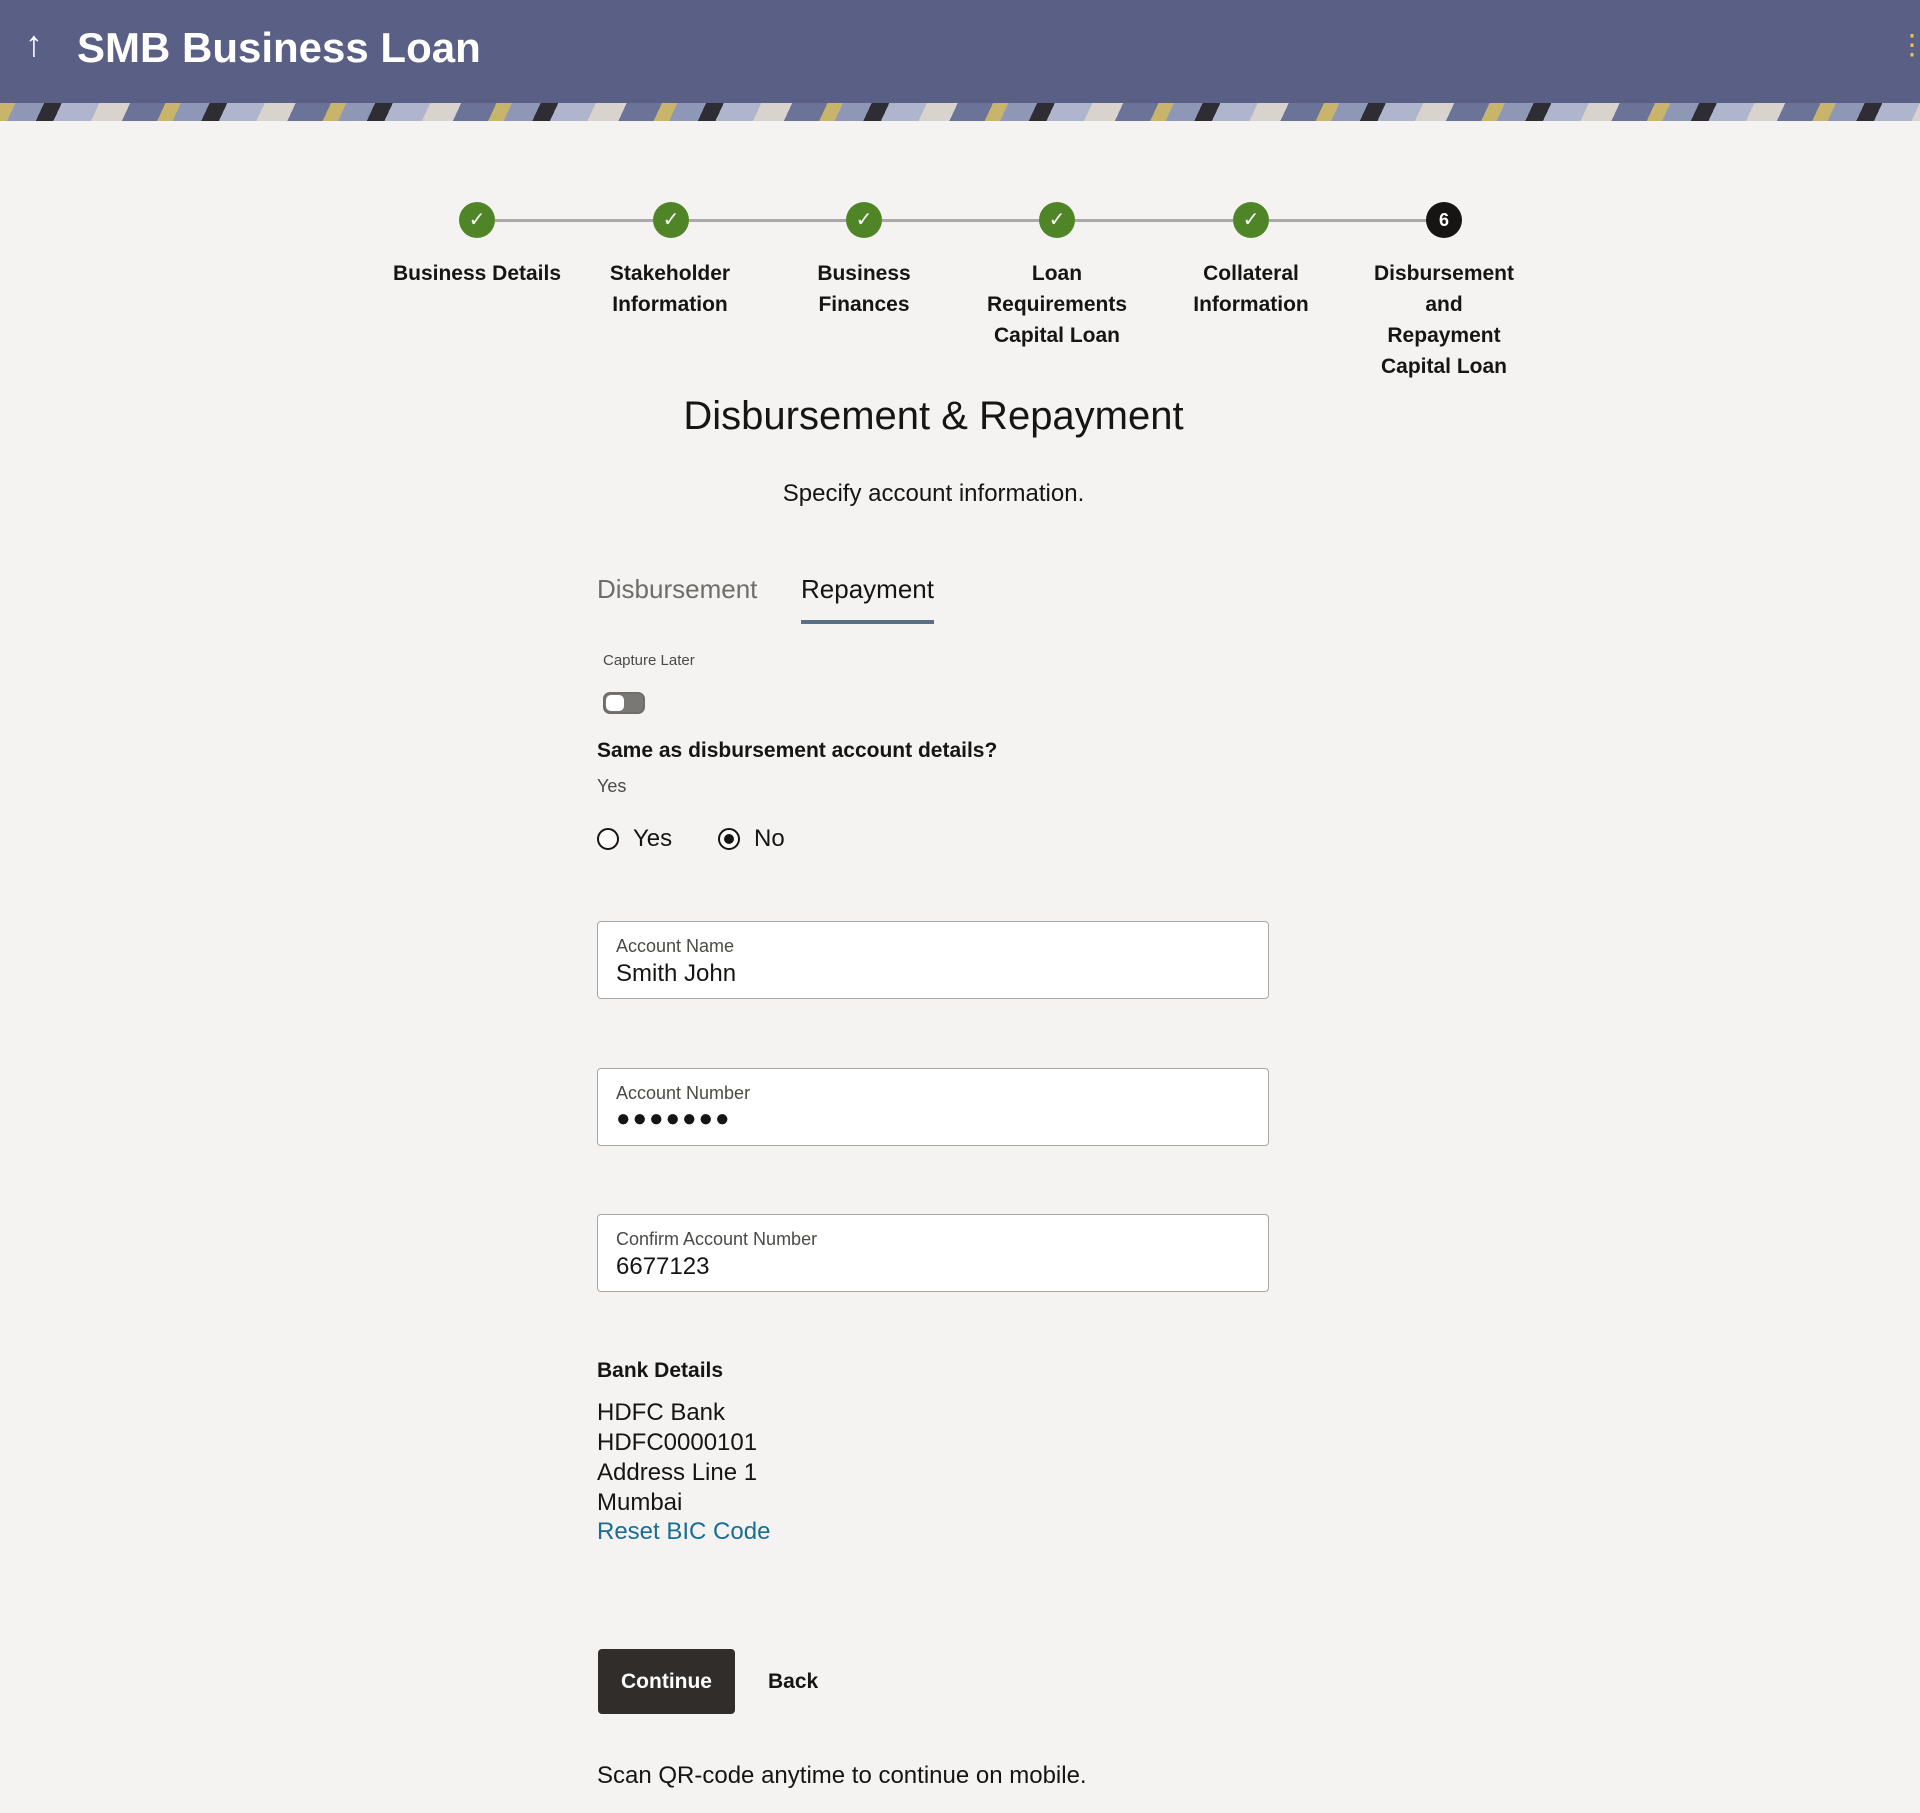  Describe the element at coordinates (867, 597) in the screenshot. I see `tab-repayment: Repayment` at that location.